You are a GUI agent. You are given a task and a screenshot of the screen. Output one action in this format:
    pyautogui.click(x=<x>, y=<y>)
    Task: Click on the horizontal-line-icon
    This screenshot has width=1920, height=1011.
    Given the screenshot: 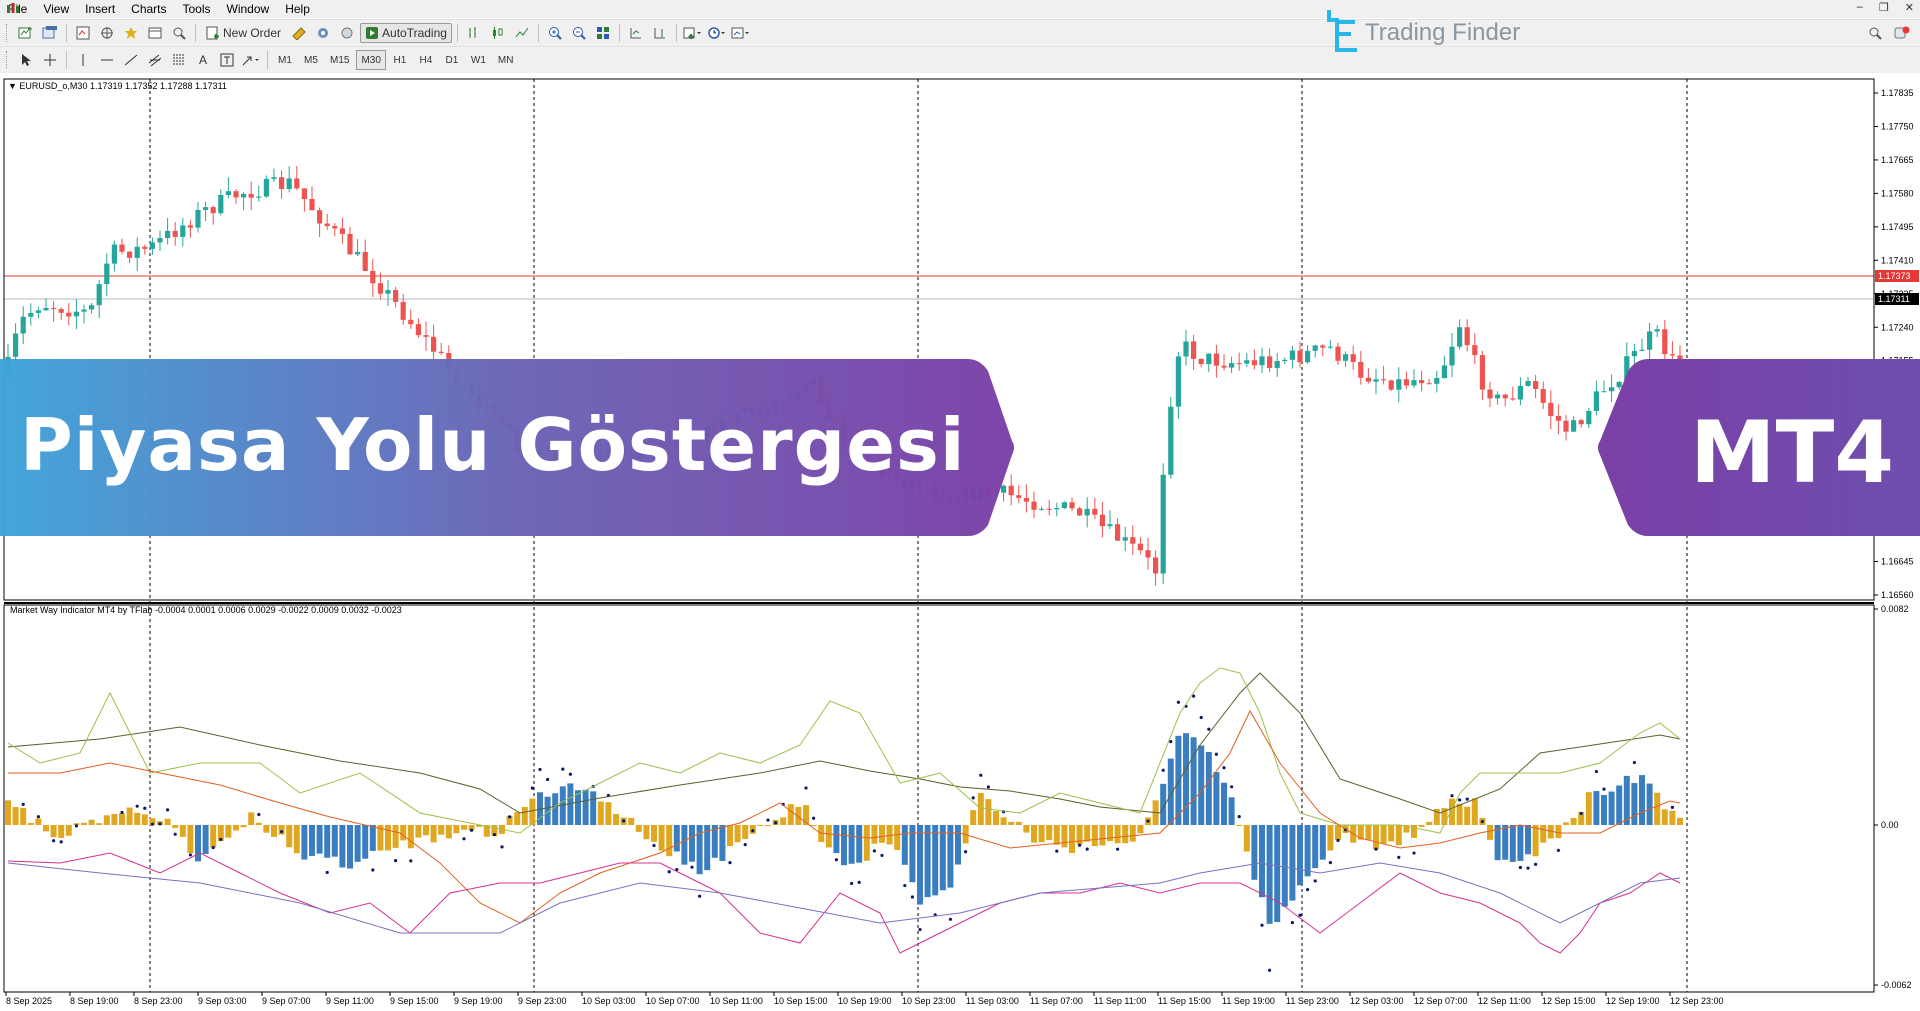 What is the action you would take?
    pyautogui.click(x=107, y=60)
    